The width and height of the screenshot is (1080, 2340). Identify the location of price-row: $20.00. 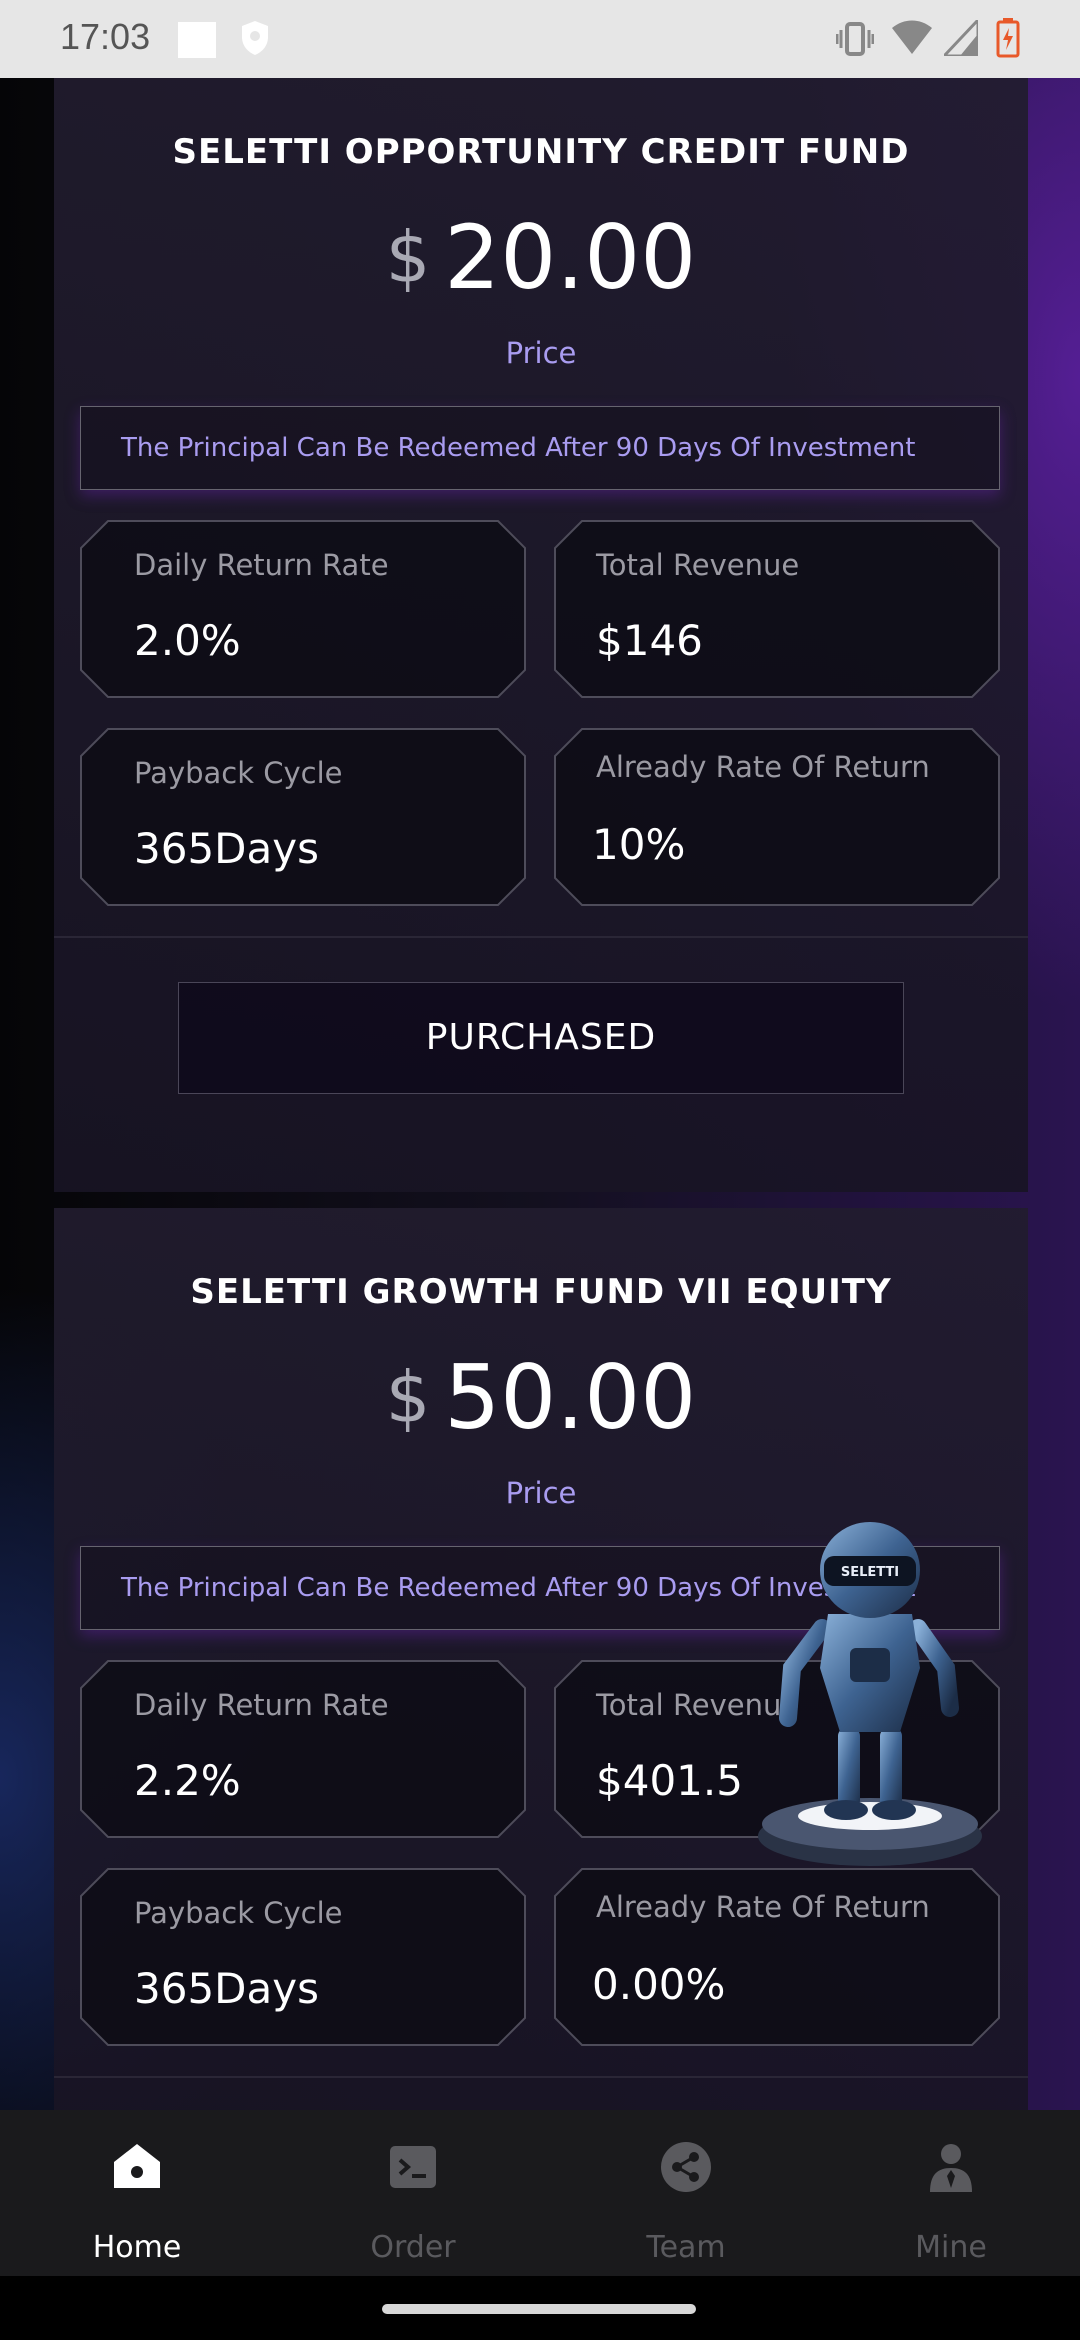
(541, 257).